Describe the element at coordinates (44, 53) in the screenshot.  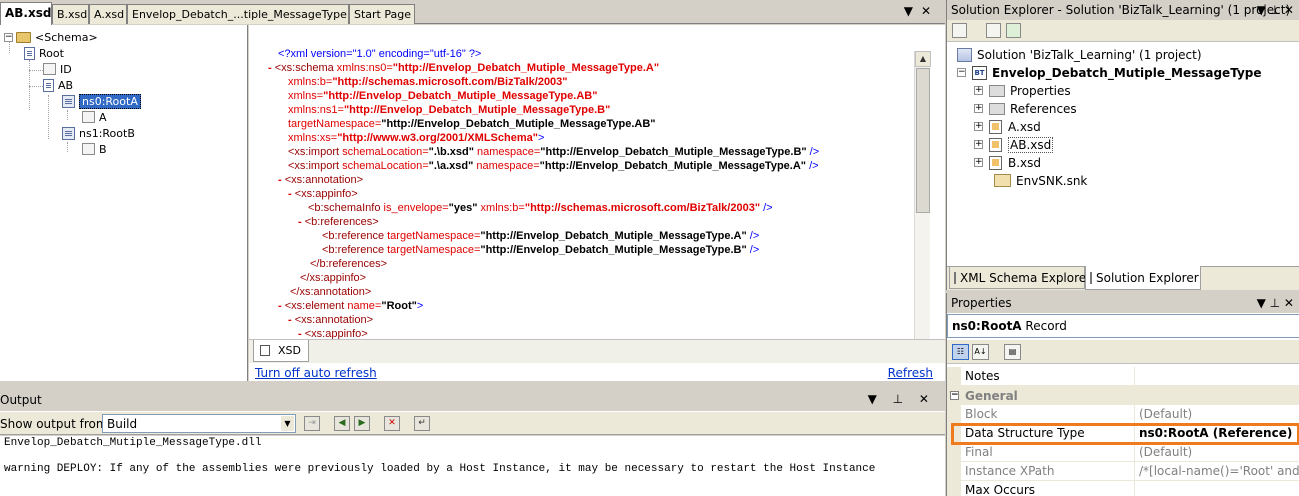
I see `tree-node-root: Root` at that location.